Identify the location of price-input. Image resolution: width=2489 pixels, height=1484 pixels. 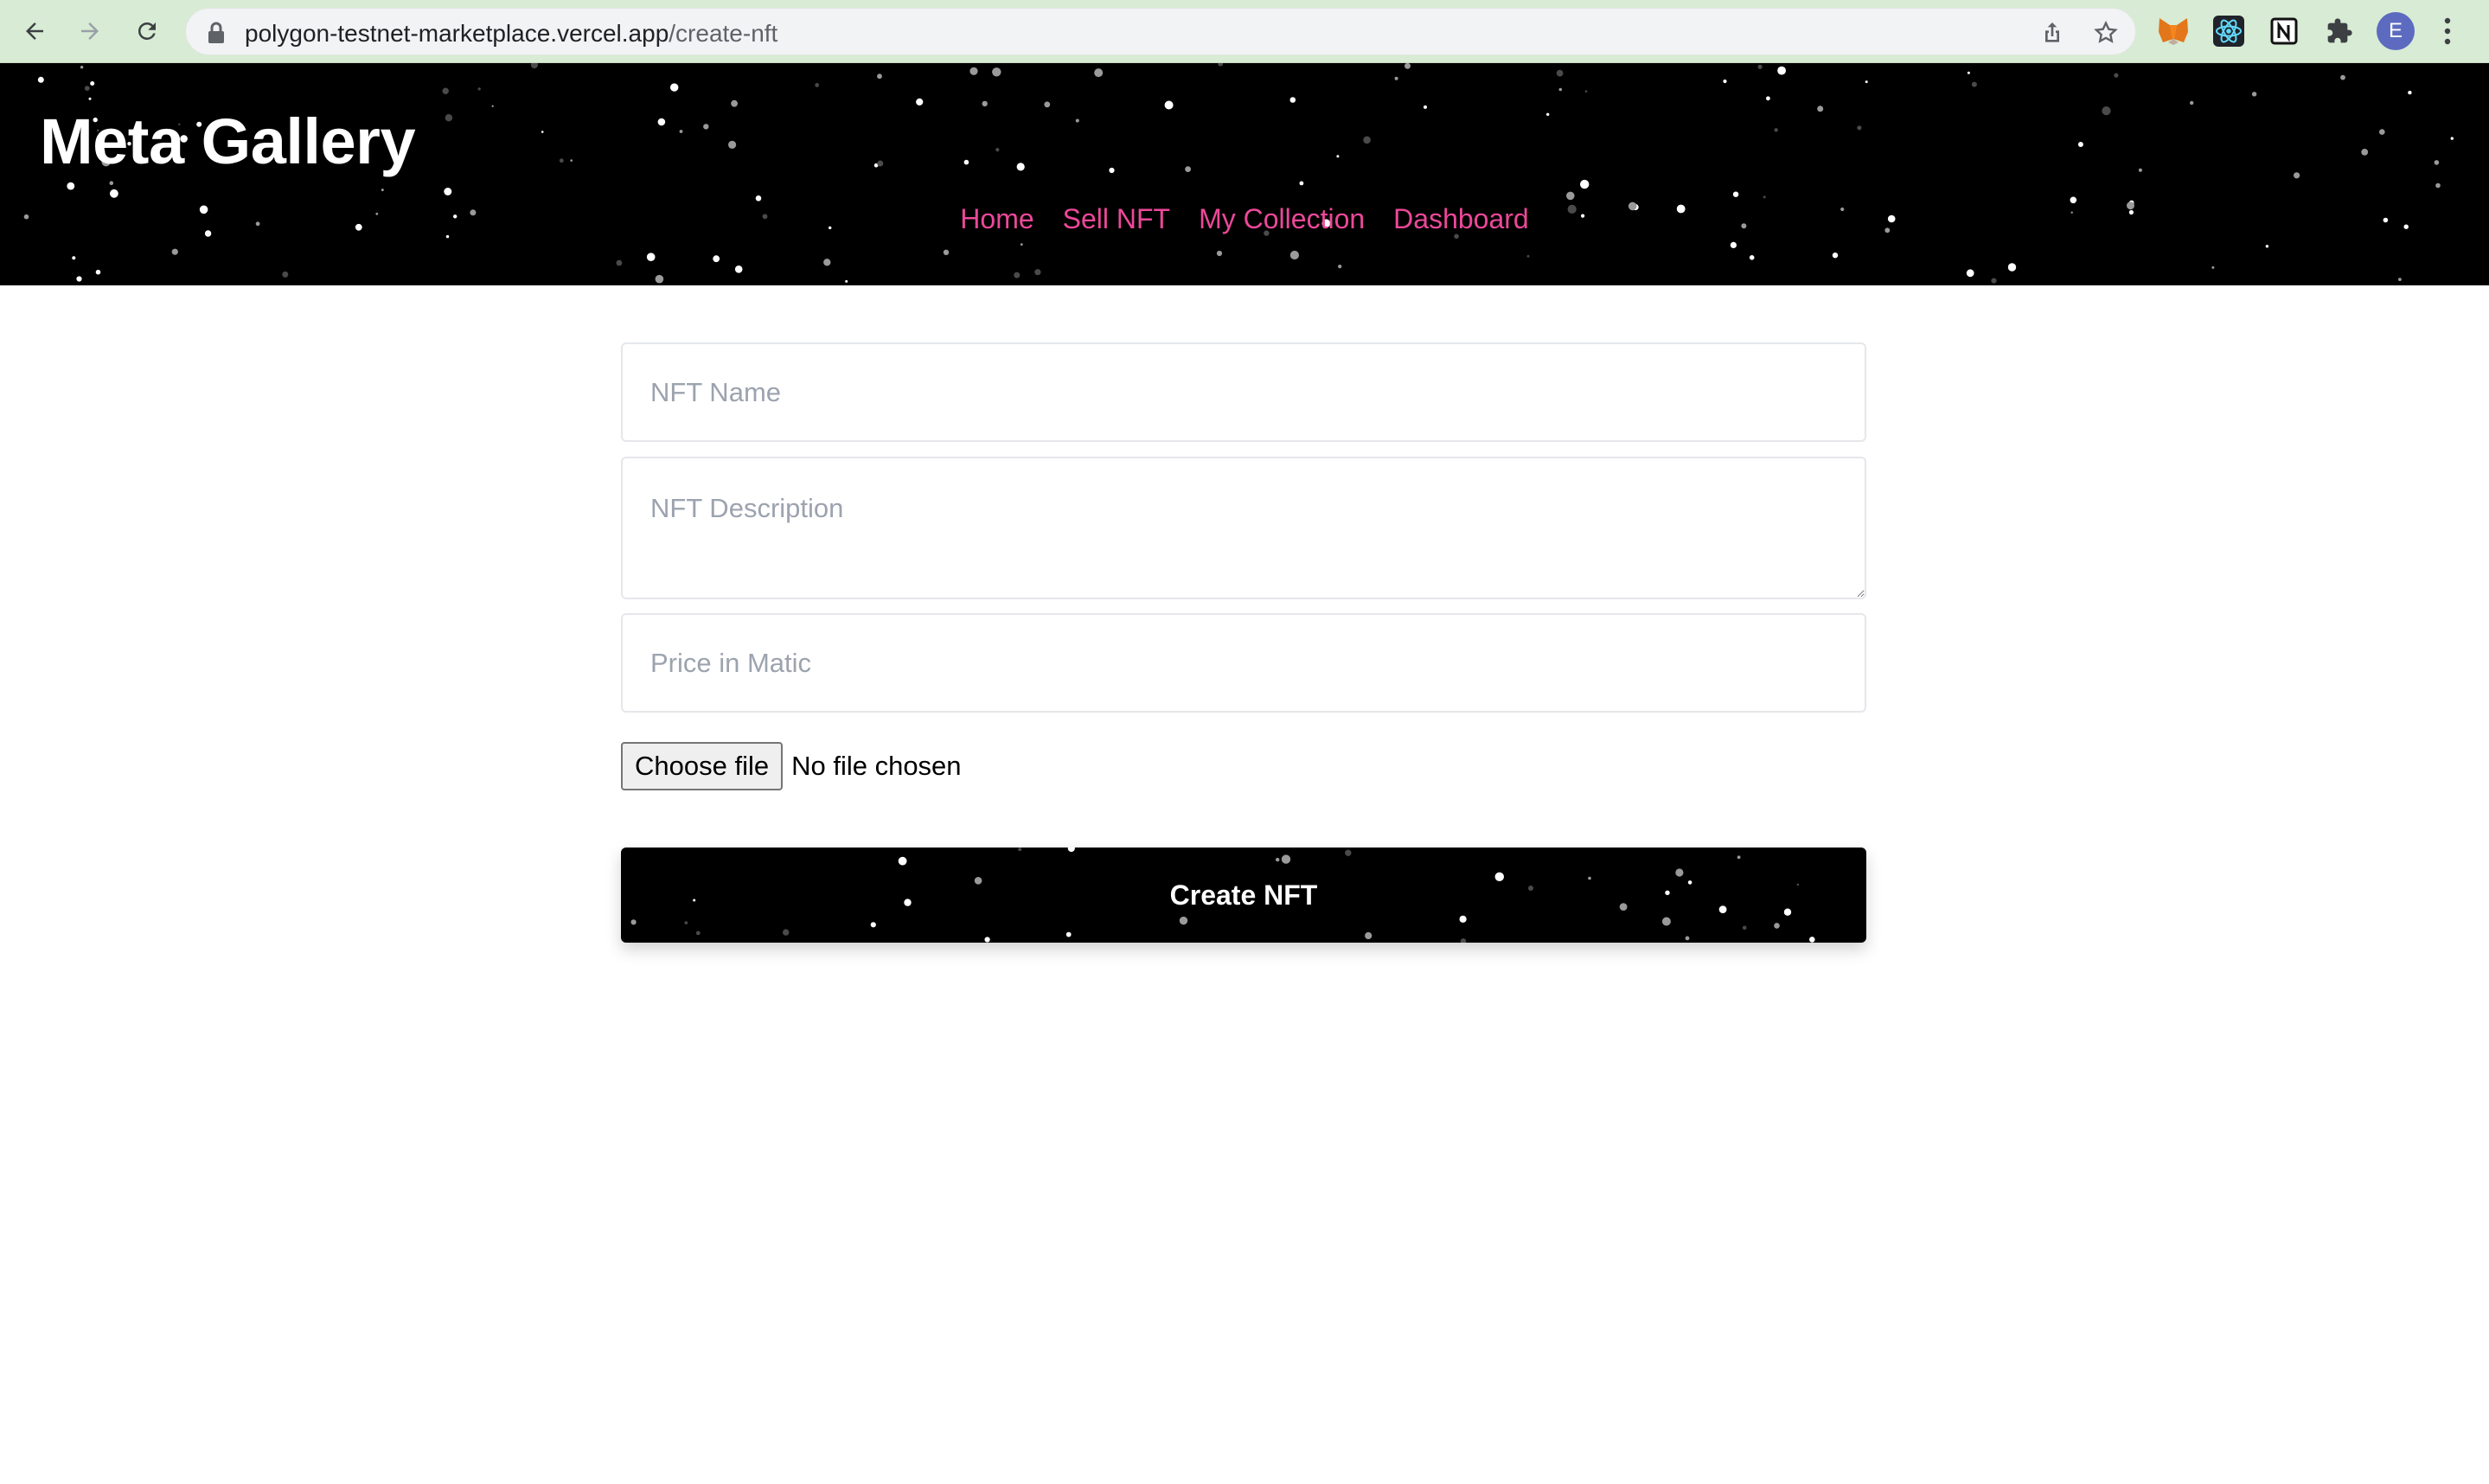
(1243, 663).